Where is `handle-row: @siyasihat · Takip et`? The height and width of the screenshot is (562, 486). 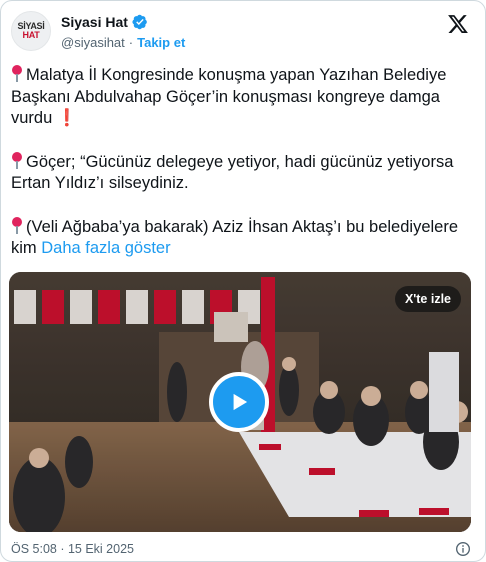 handle-row: @siyasihat · Takip et is located at coordinates (123, 42).